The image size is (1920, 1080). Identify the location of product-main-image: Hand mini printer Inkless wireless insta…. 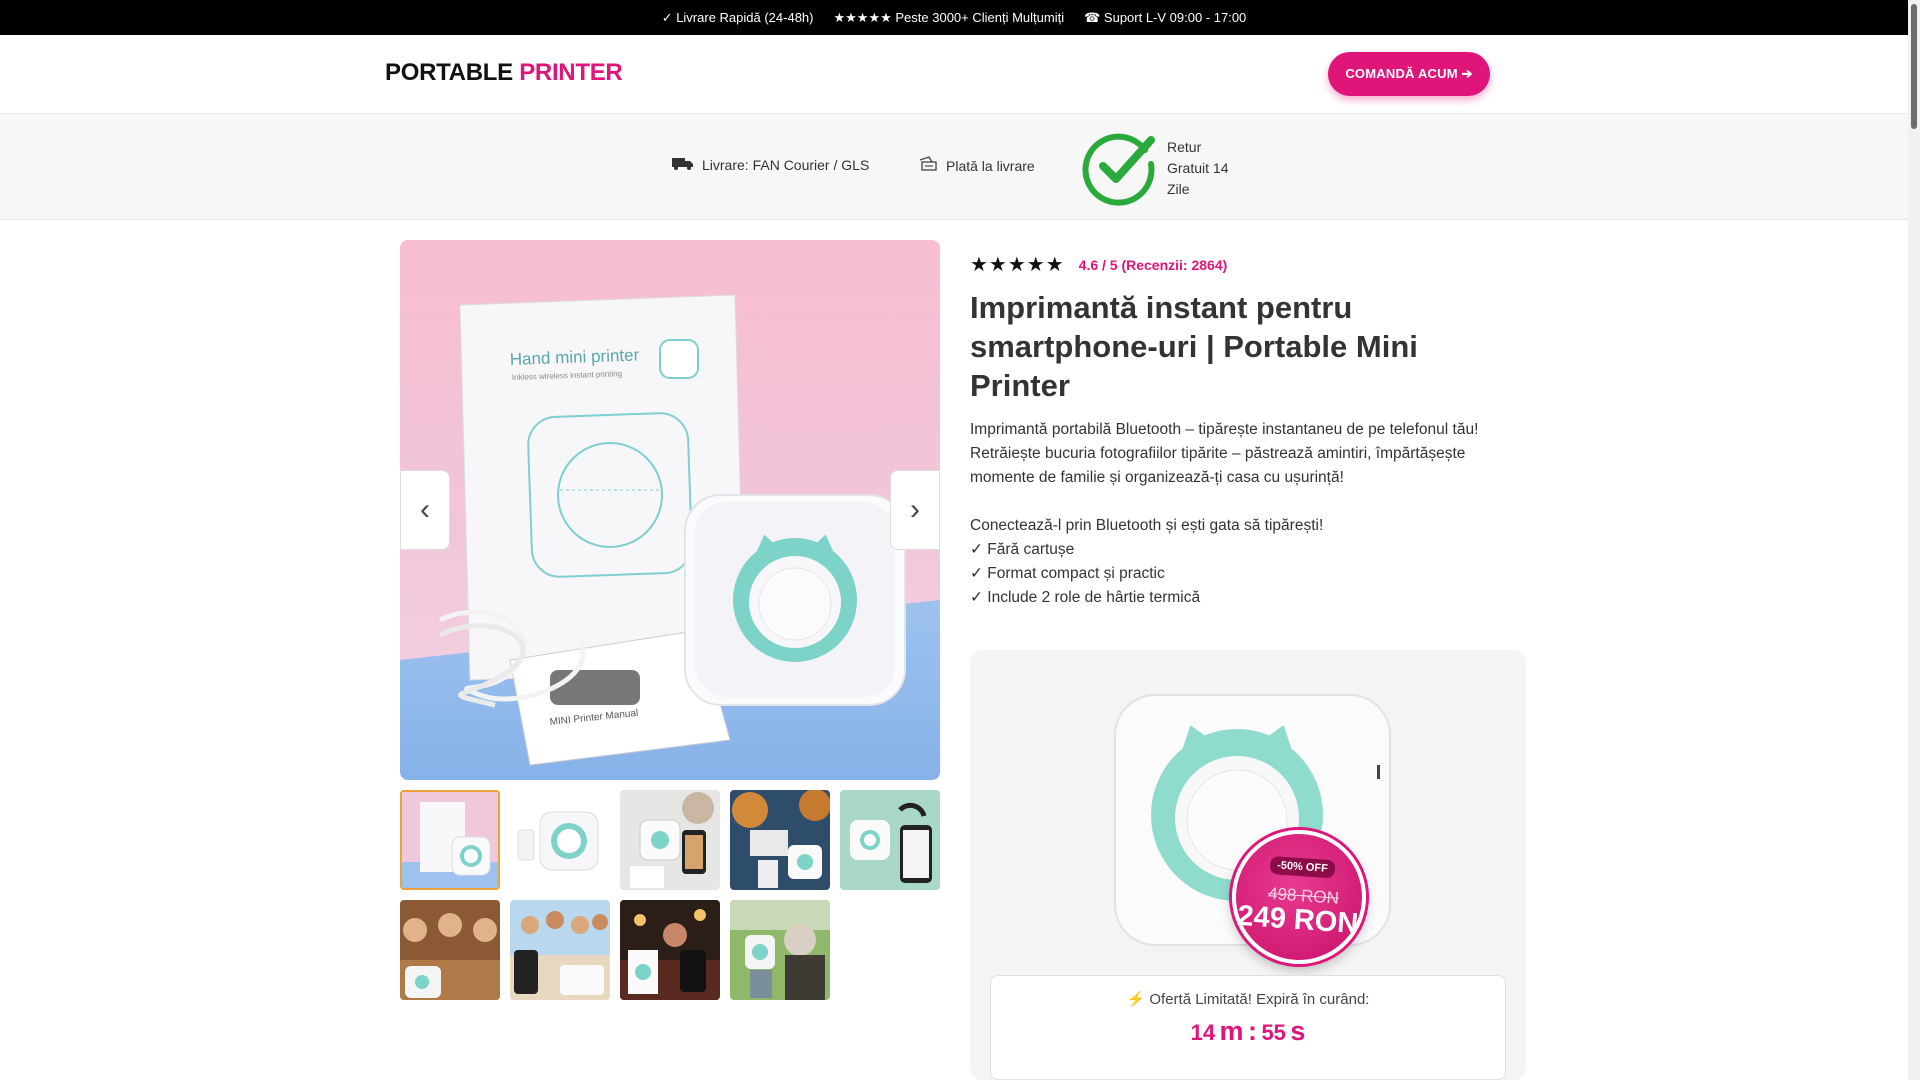
(670, 510).